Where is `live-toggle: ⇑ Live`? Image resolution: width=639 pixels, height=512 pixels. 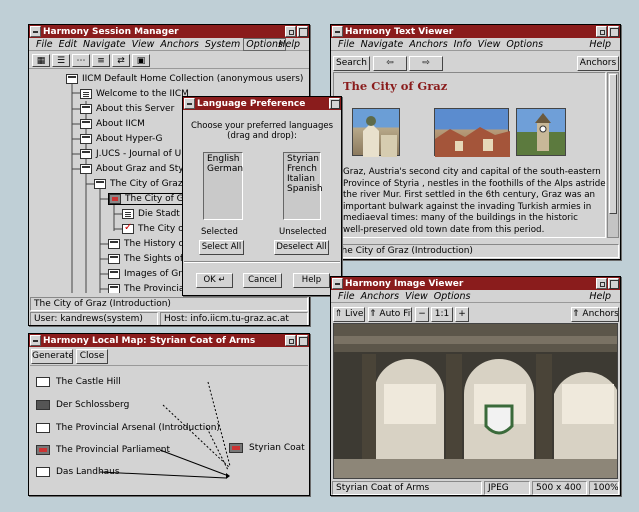 live-toggle: ⇑ Live is located at coordinates (349, 314).